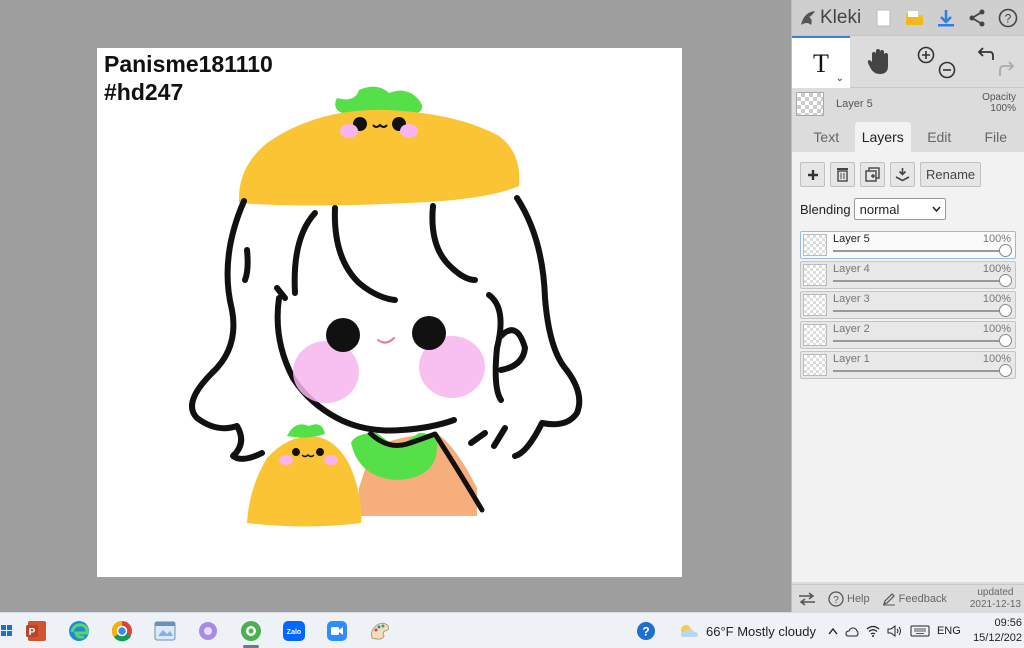  I want to click on feedback-label: Feedback, so click(922, 598).